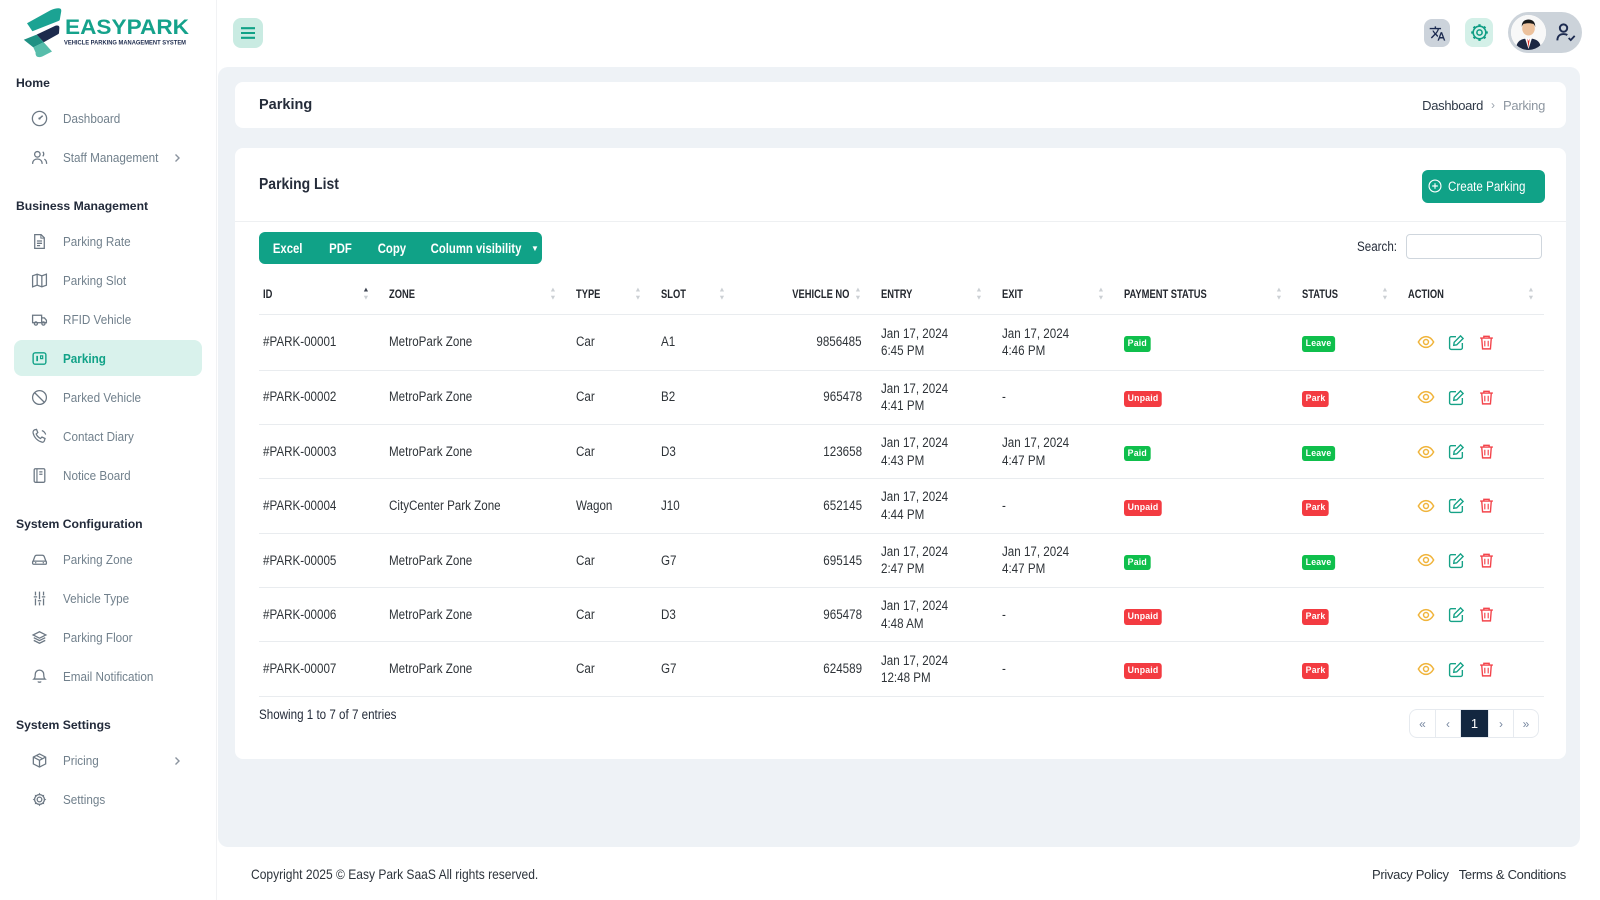 This screenshot has width=1600, height=900. What do you see at coordinates (127, 27) in the screenshot?
I see `svg-text: EASYPARK` at bounding box center [127, 27].